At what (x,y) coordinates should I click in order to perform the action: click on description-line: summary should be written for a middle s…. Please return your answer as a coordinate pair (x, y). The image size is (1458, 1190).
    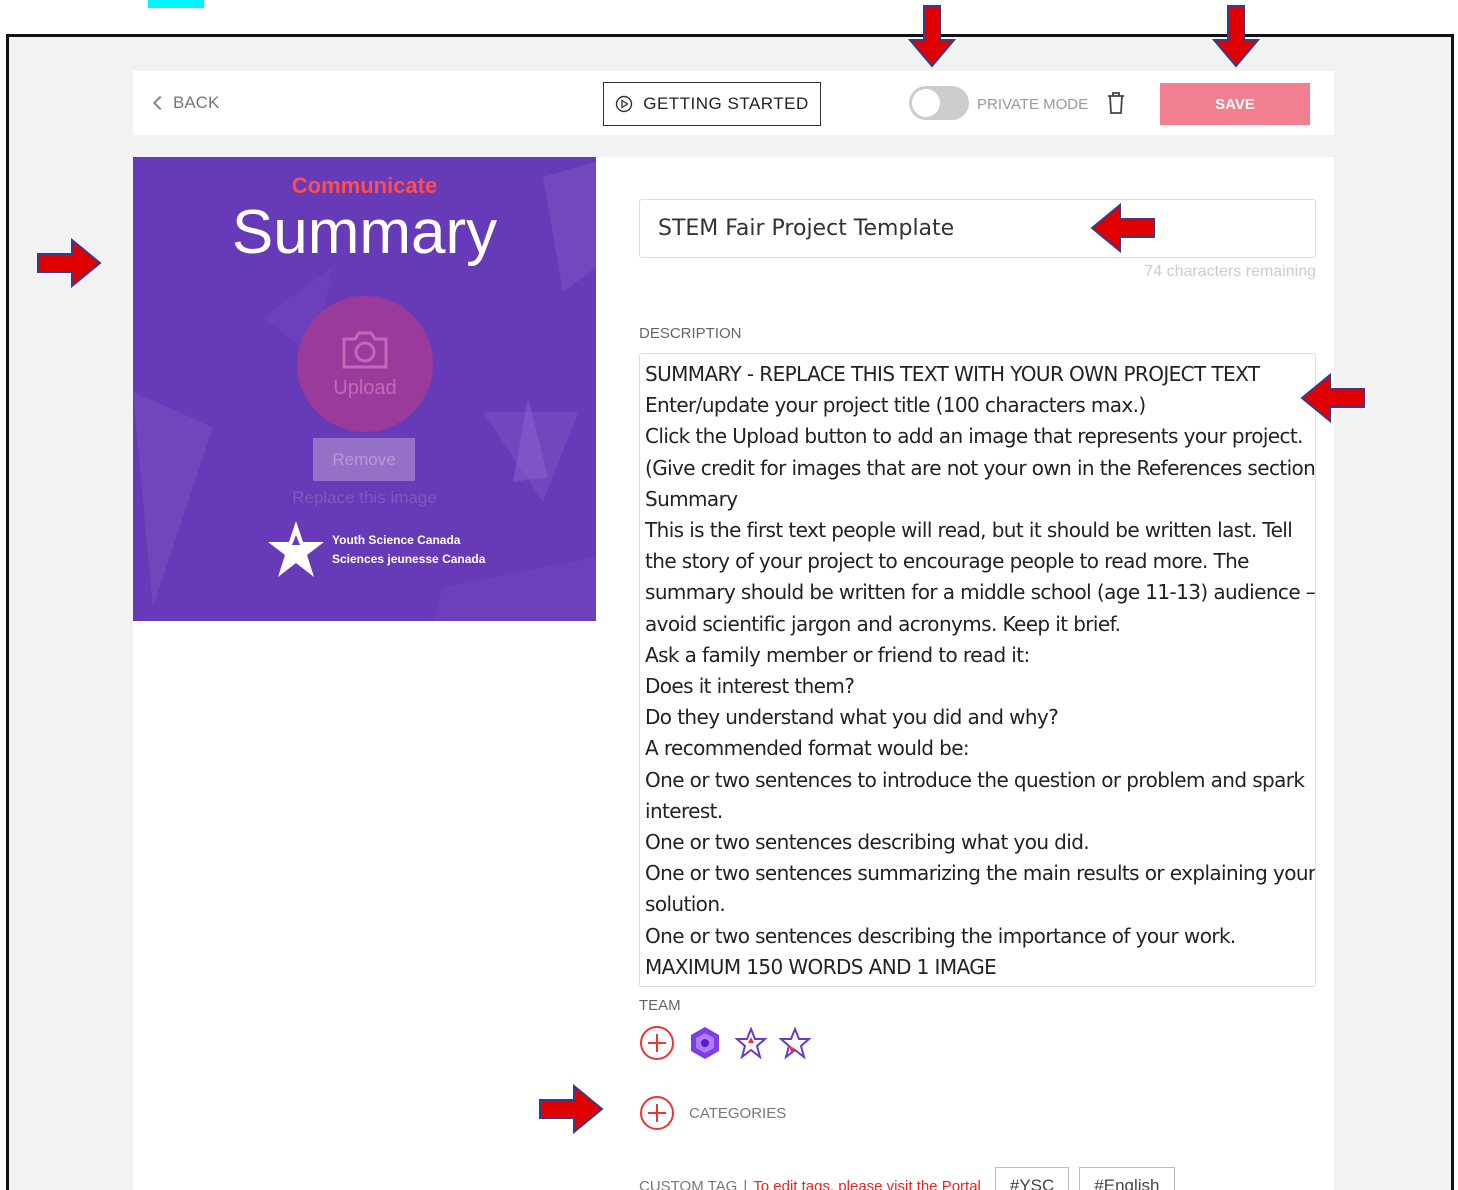
    Looking at the image, I should click on (980, 592).